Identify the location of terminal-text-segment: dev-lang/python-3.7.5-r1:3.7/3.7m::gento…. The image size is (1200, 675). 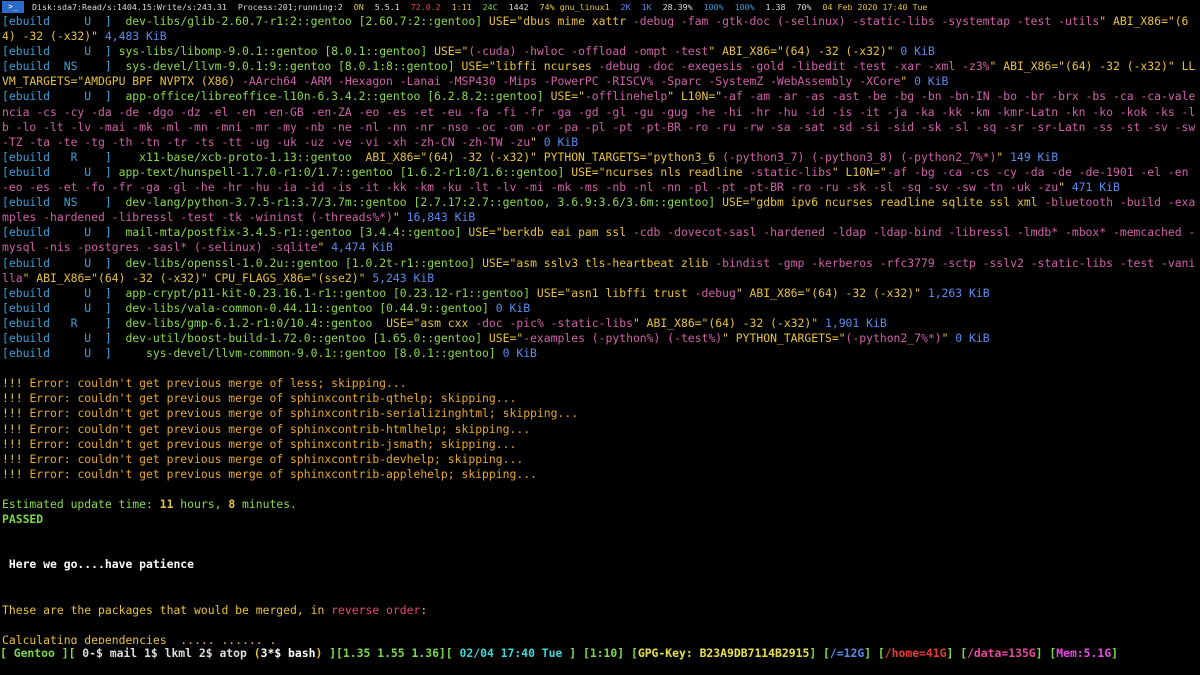
(424, 202).